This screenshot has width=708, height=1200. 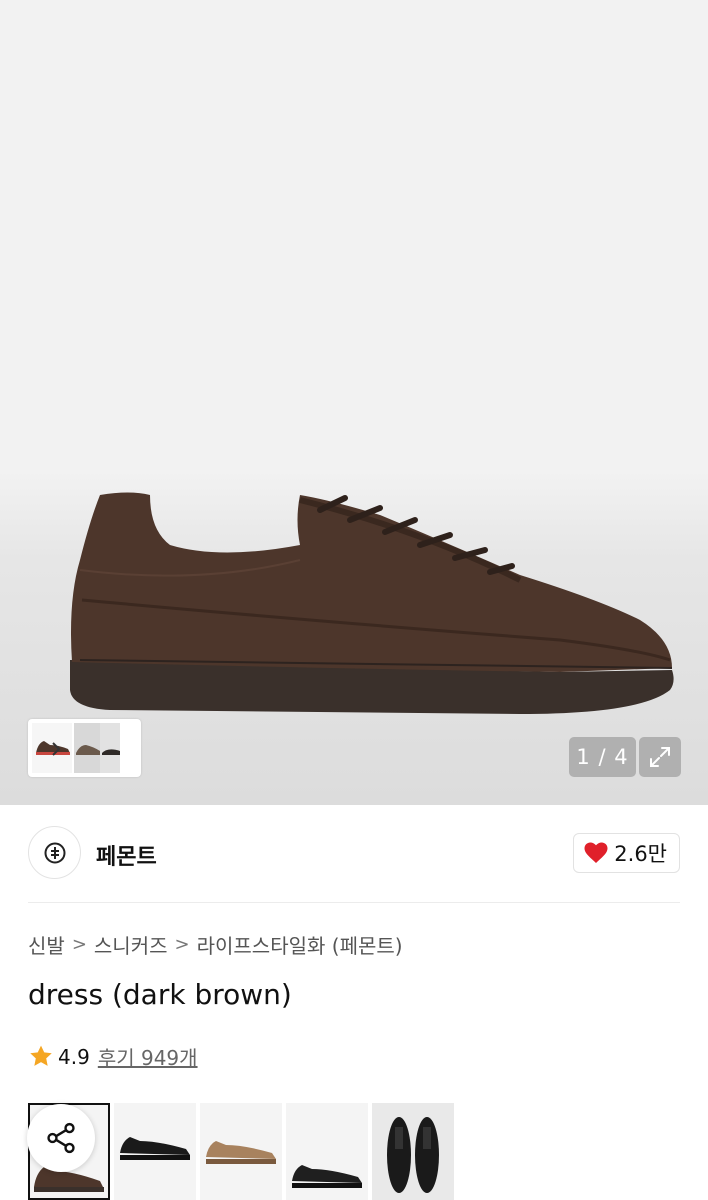 What do you see at coordinates (54, 852) in the screenshot?
I see `brand-logo-icon` at bounding box center [54, 852].